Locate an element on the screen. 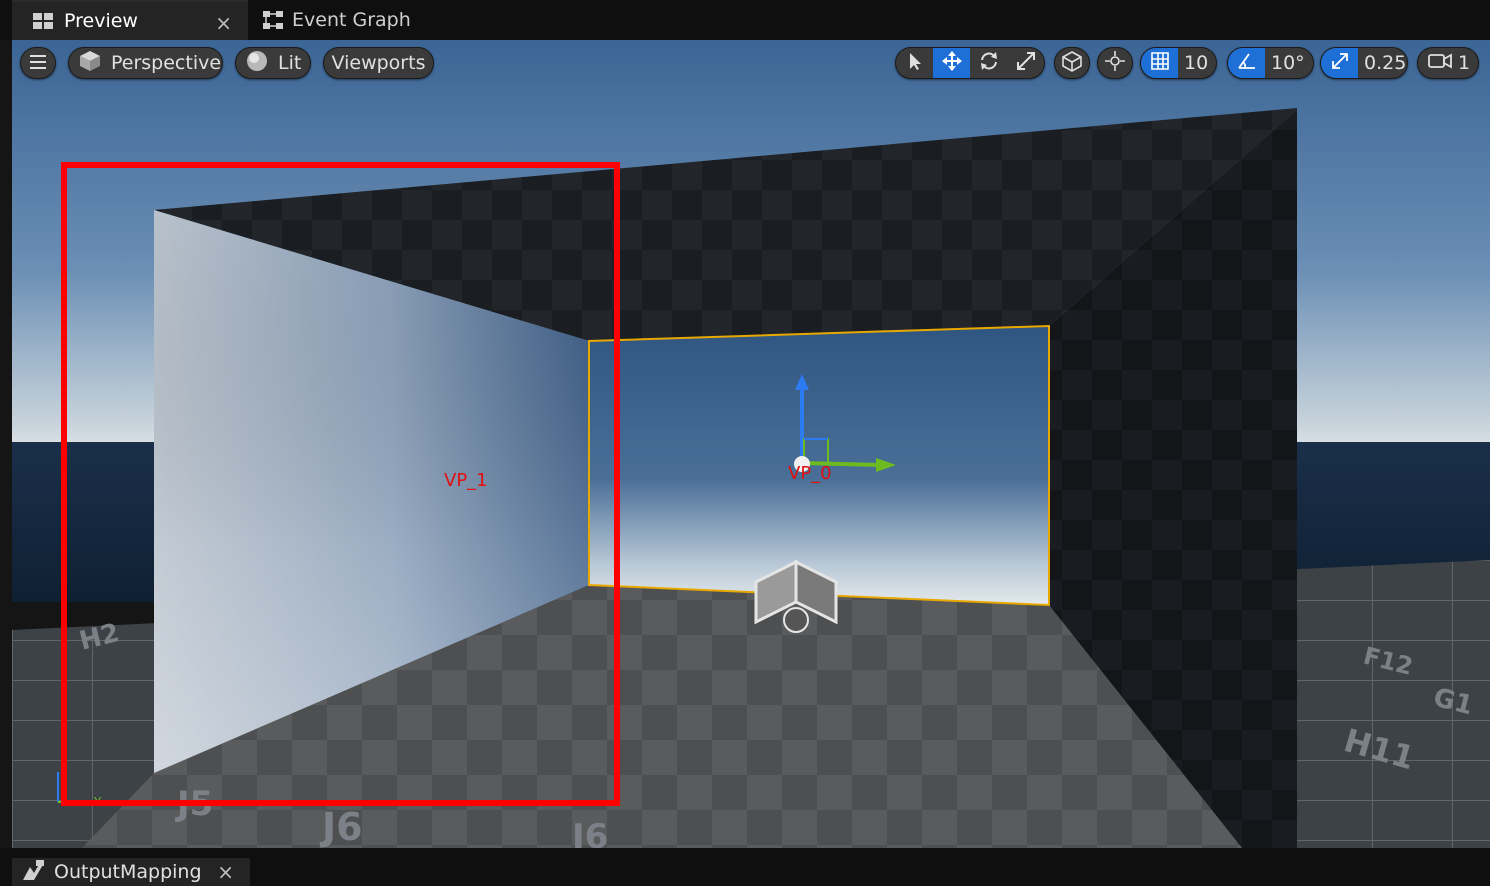 The width and height of the screenshot is (1490, 886). floor-tile-label: I6 is located at coordinates (590, 832).